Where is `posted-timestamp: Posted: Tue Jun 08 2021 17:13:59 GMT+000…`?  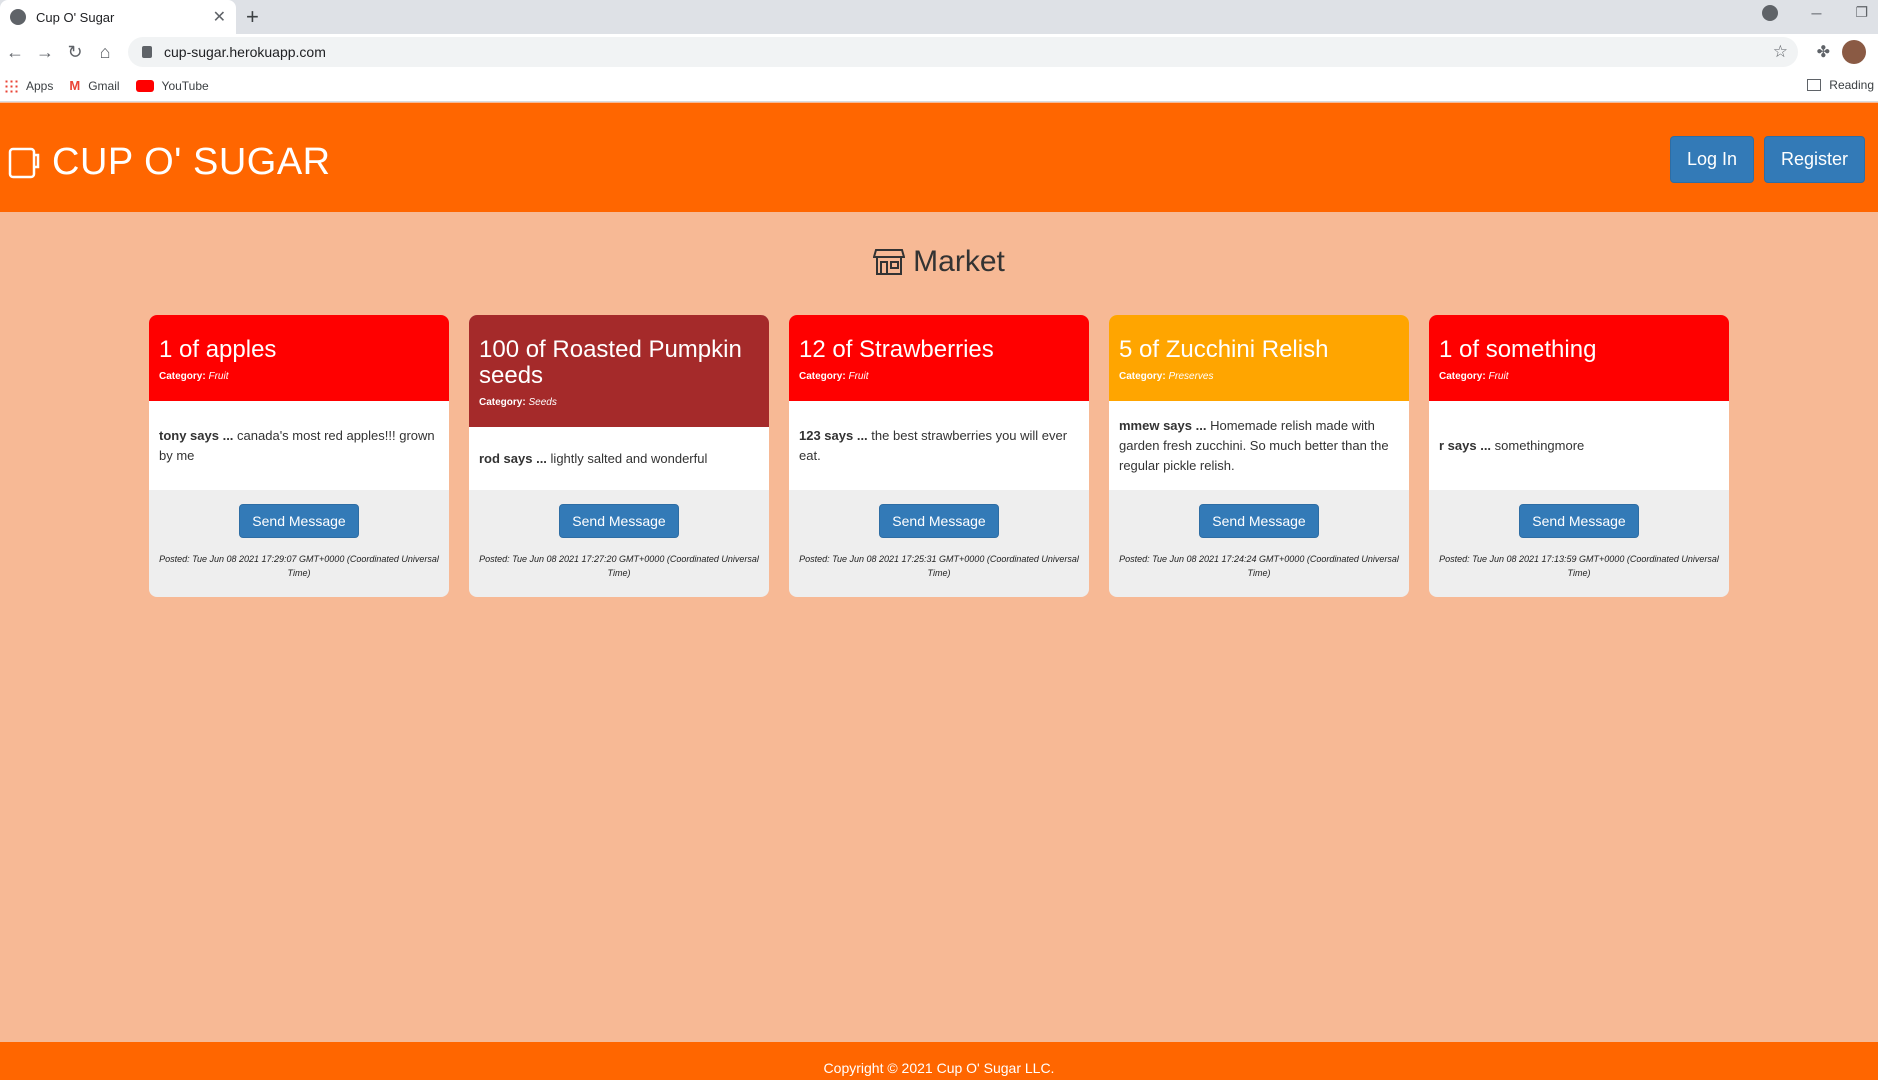 posted-timestamp: Posted: Tue Jun 08 2021 17:13:59 GMT+000… is located at coordinates (1579, 566).